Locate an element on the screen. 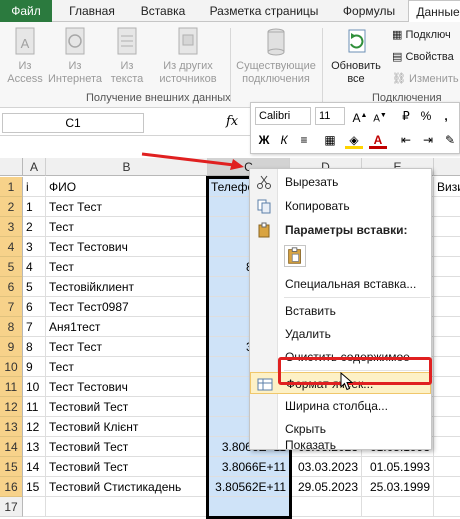 The image size is (460, 519). tab-home: Главная is located at coordinates (92, 11).